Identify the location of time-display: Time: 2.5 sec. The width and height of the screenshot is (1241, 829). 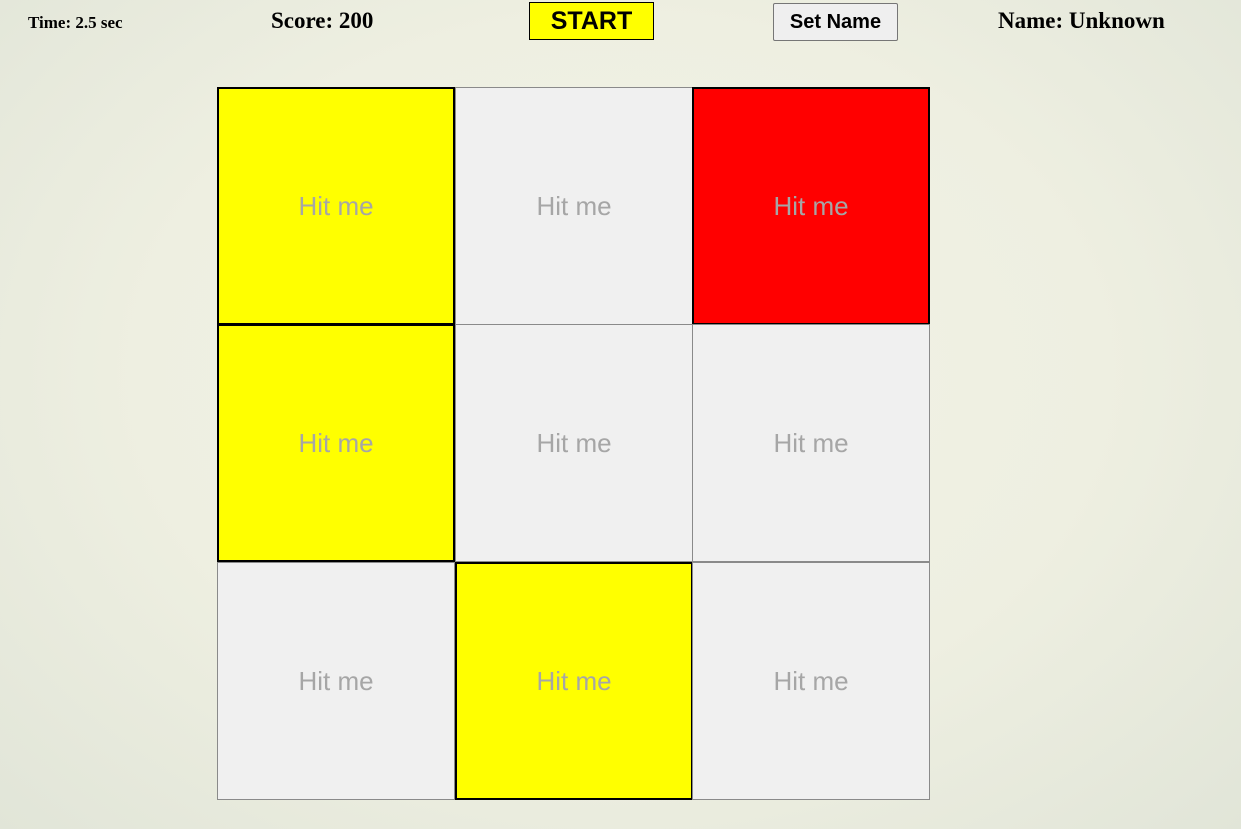
(75, 22).